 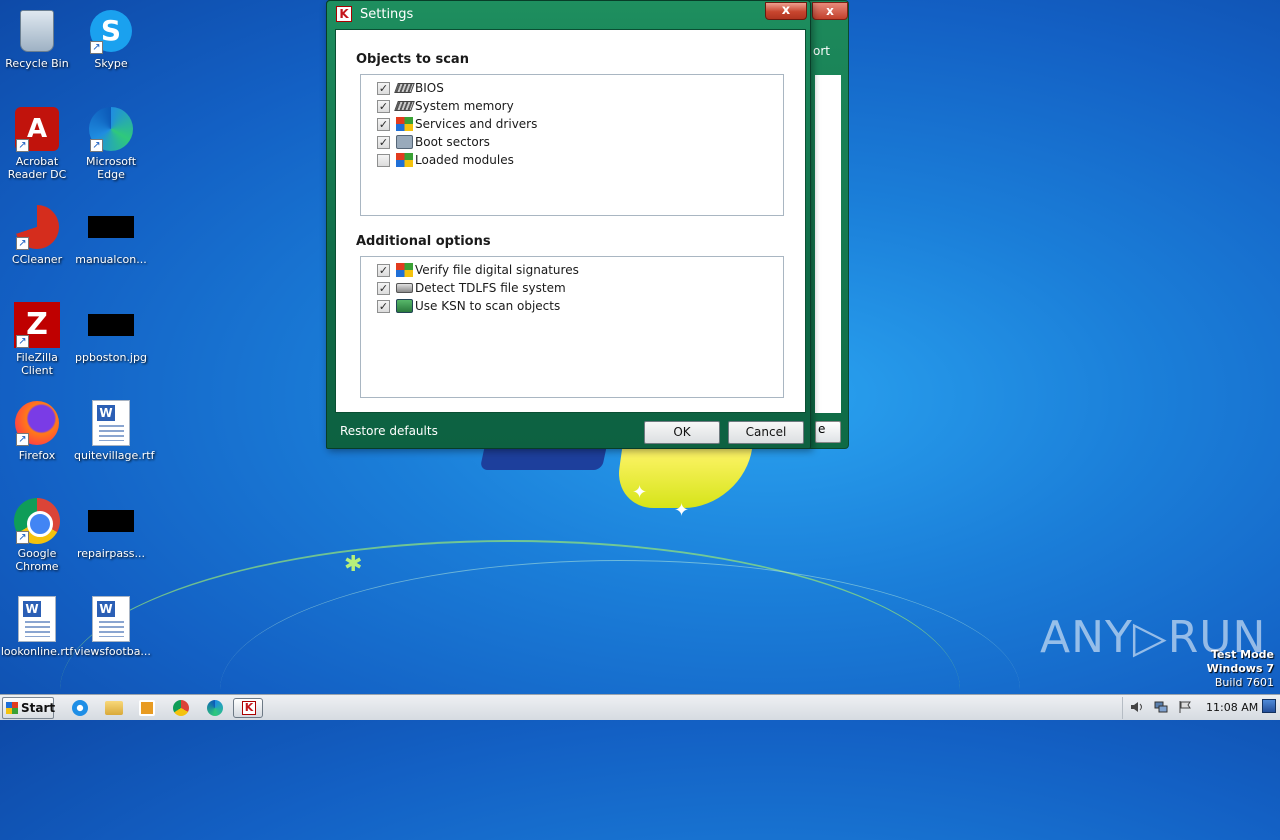 What do you see at coordinates (114, 708) in the screenshot?
I see `explorer-folder-icon` at bounding box center [114, 708].